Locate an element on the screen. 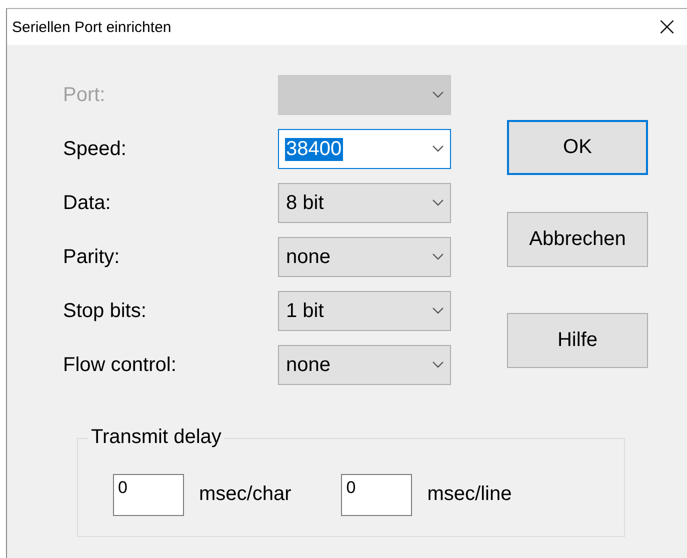 The width and height of the screenshot is (687, 558). dropdown-value: 1 bit is located at coordinates (305, 311).